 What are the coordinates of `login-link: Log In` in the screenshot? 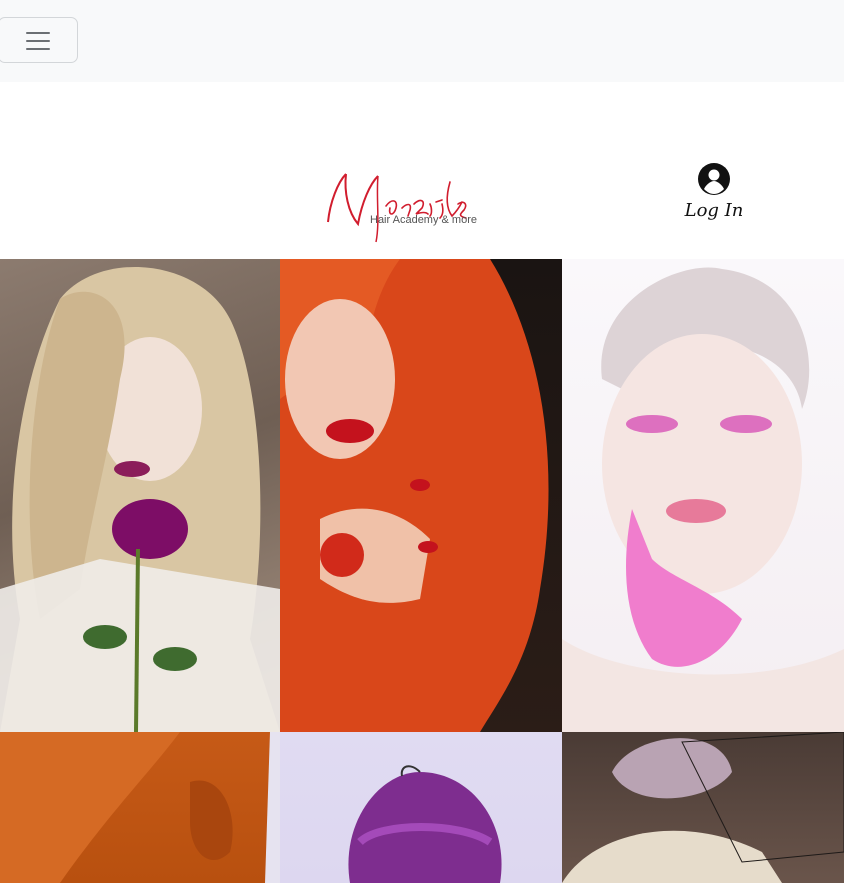 It's located at (714, 192).